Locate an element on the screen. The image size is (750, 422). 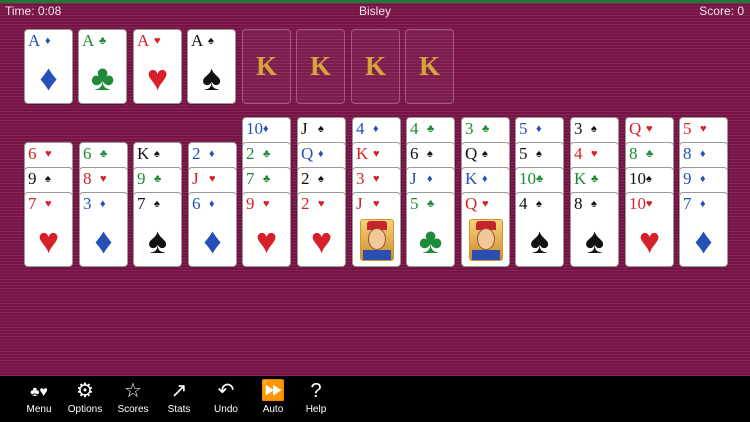
undo-button: ↶ Undo is located at coordinates (226, 399).